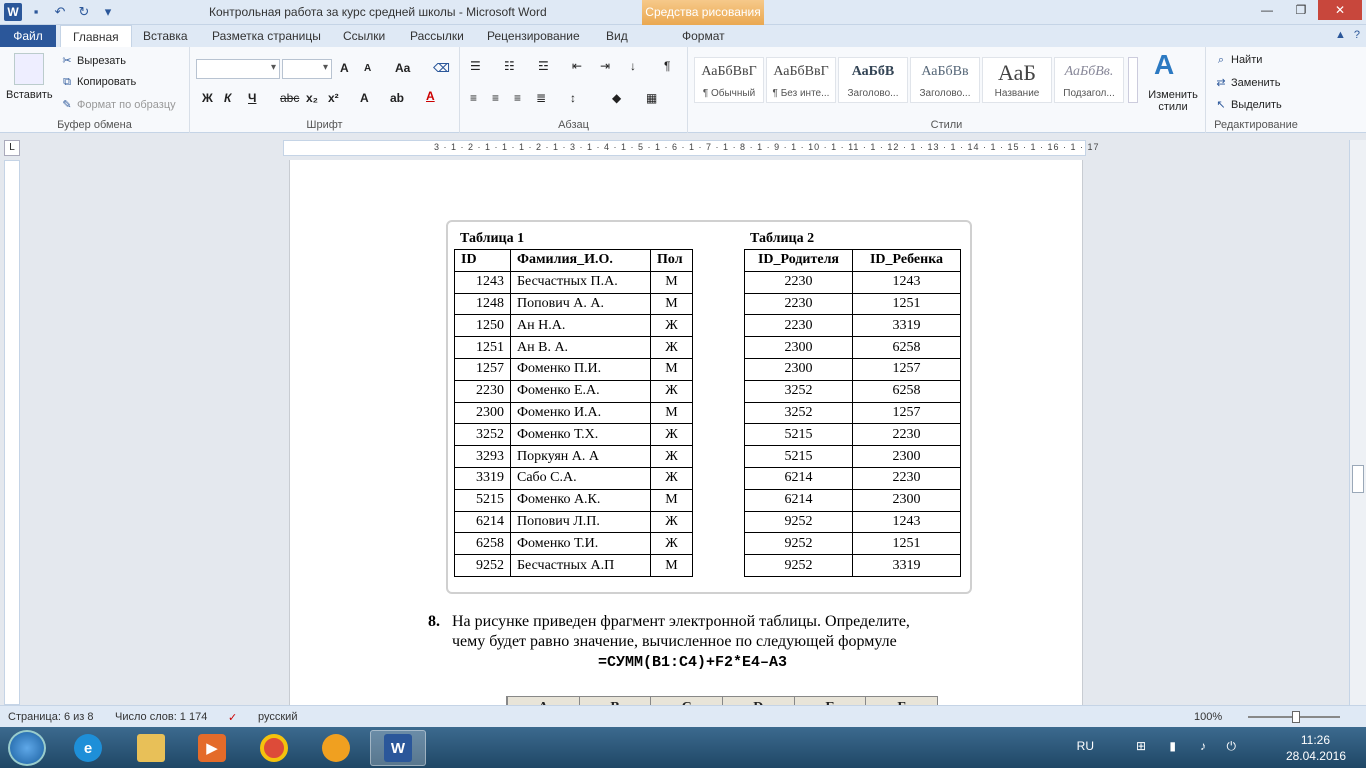 The image size is (1366, 768). I want to click on underline-button: Ч, so click(252, 98).